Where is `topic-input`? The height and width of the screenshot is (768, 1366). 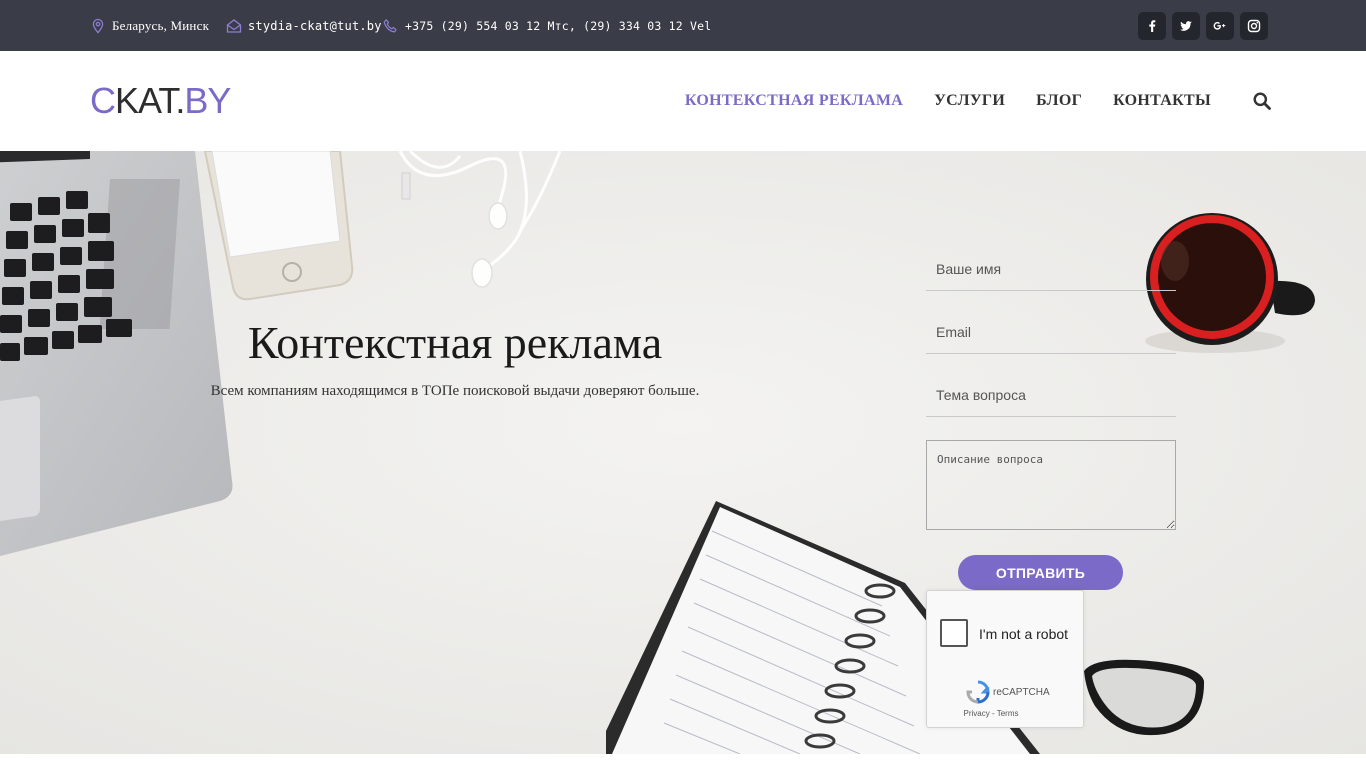
topic-input is located at coordinates (1051, 395).